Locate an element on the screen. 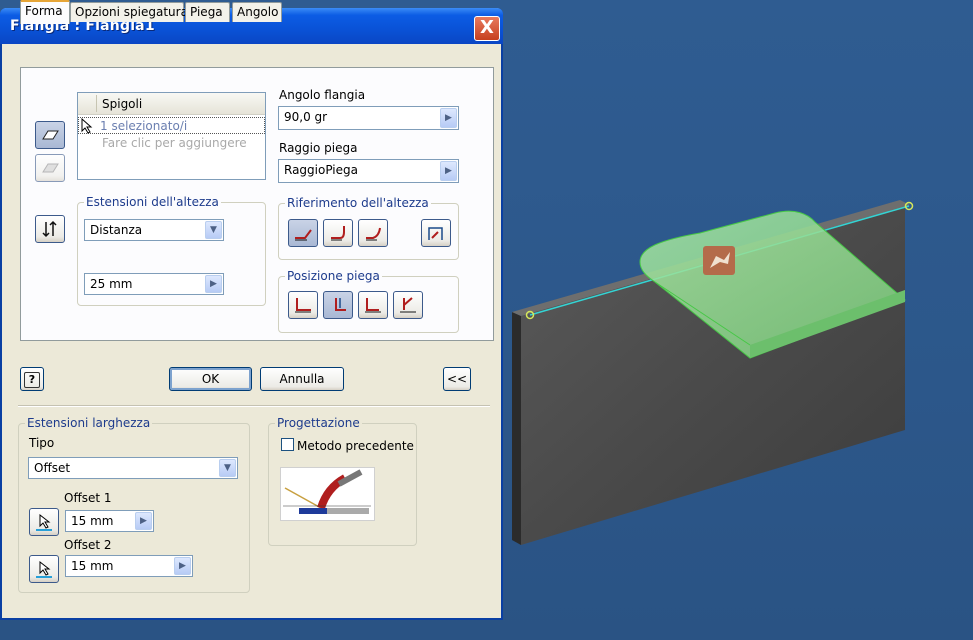 The width and height of the screenshot is (973, 640). collapse-button: << is located at coordinates (457, 379).